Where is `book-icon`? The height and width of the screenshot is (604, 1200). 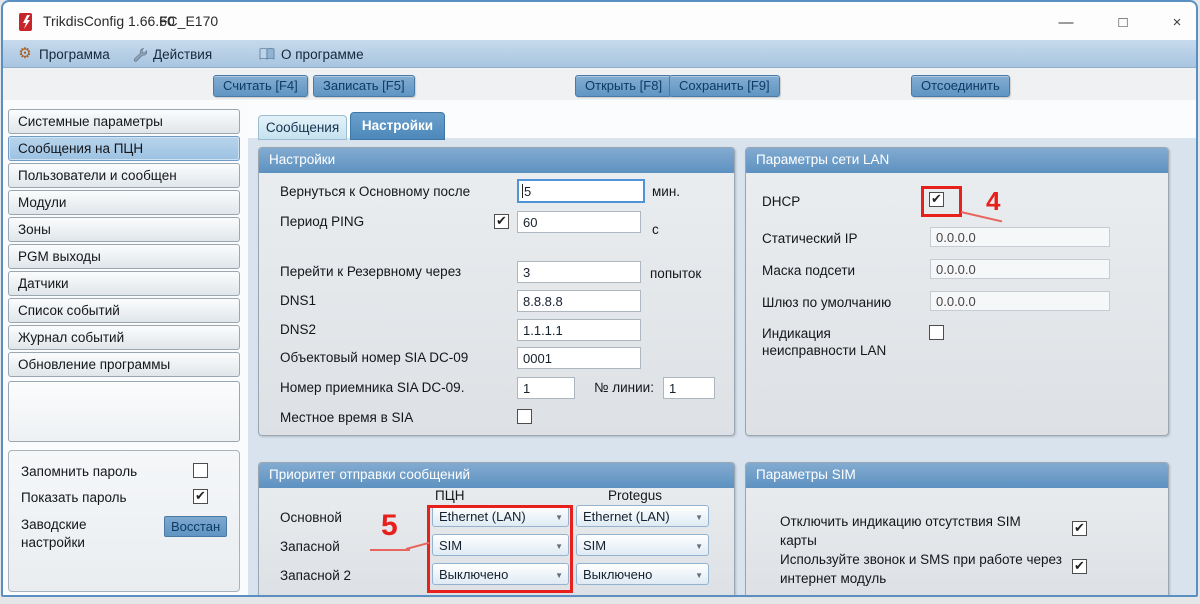 book-icon is located at coordinates (267, 54).